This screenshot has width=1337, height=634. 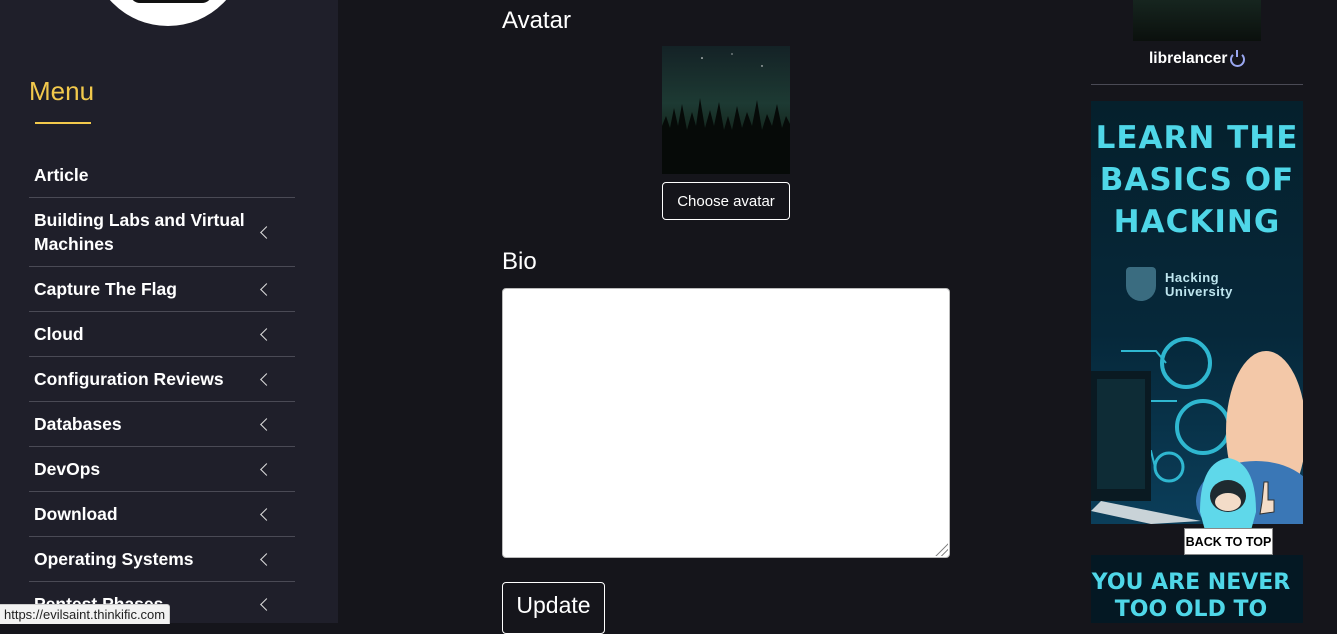 I want to click on menu-item-label: Configuration Reviews, so click(x=129, y=378).